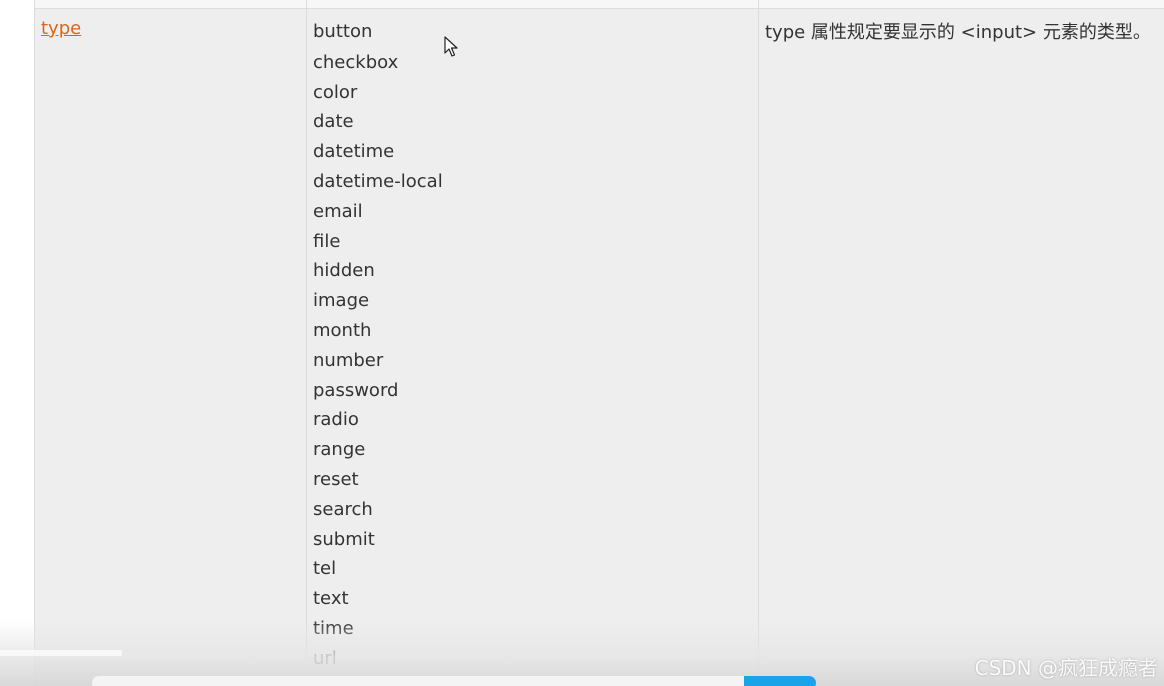 The height and width of the screenshot is (686, 1164). Describe the element at coordinates (958, 32) in the screenshot. I see `attribute-description: type 属性规定要显示的 <input> 元素的类型。` at that location.